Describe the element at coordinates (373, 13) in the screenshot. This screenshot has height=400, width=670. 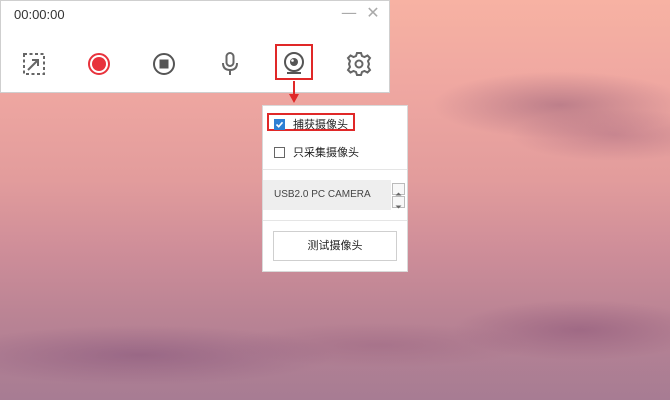
I see `close-button: ✕` at that location.